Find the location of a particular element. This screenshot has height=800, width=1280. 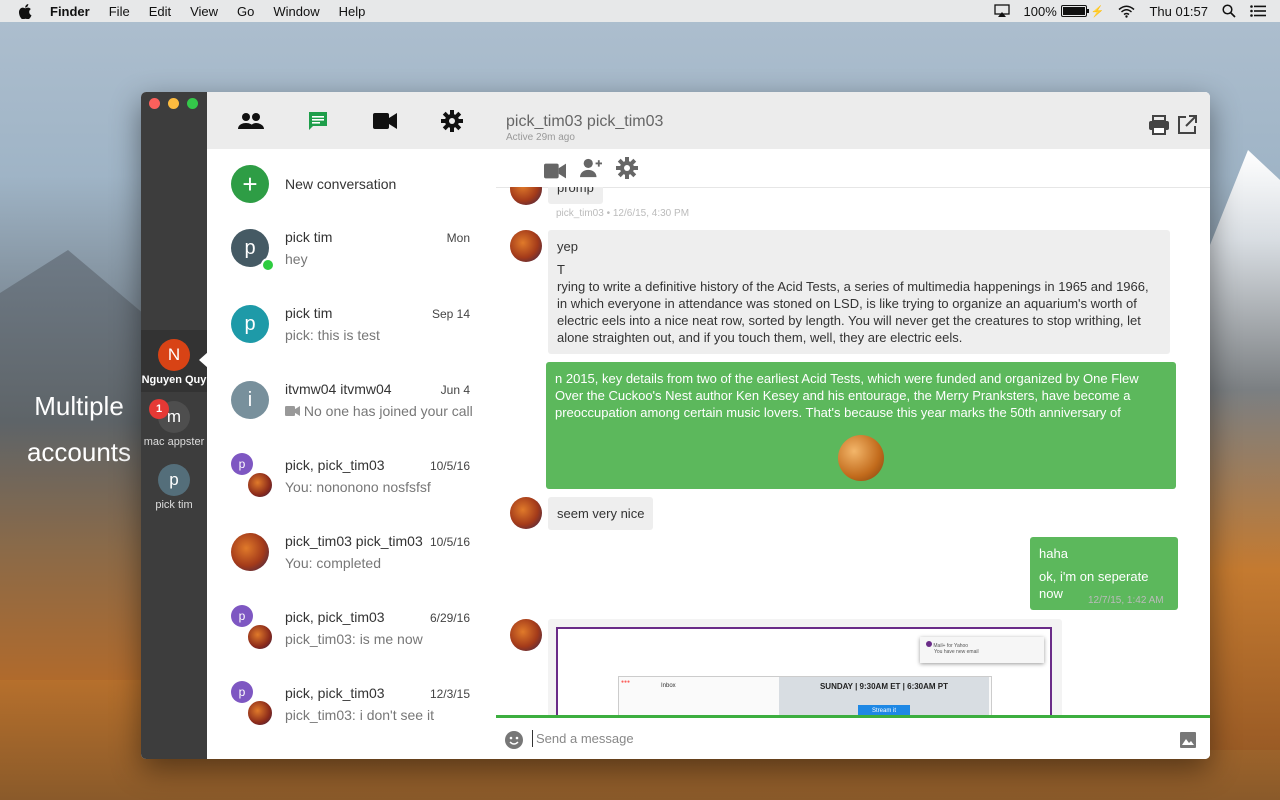

message-input is located at coordinates (835, 738).